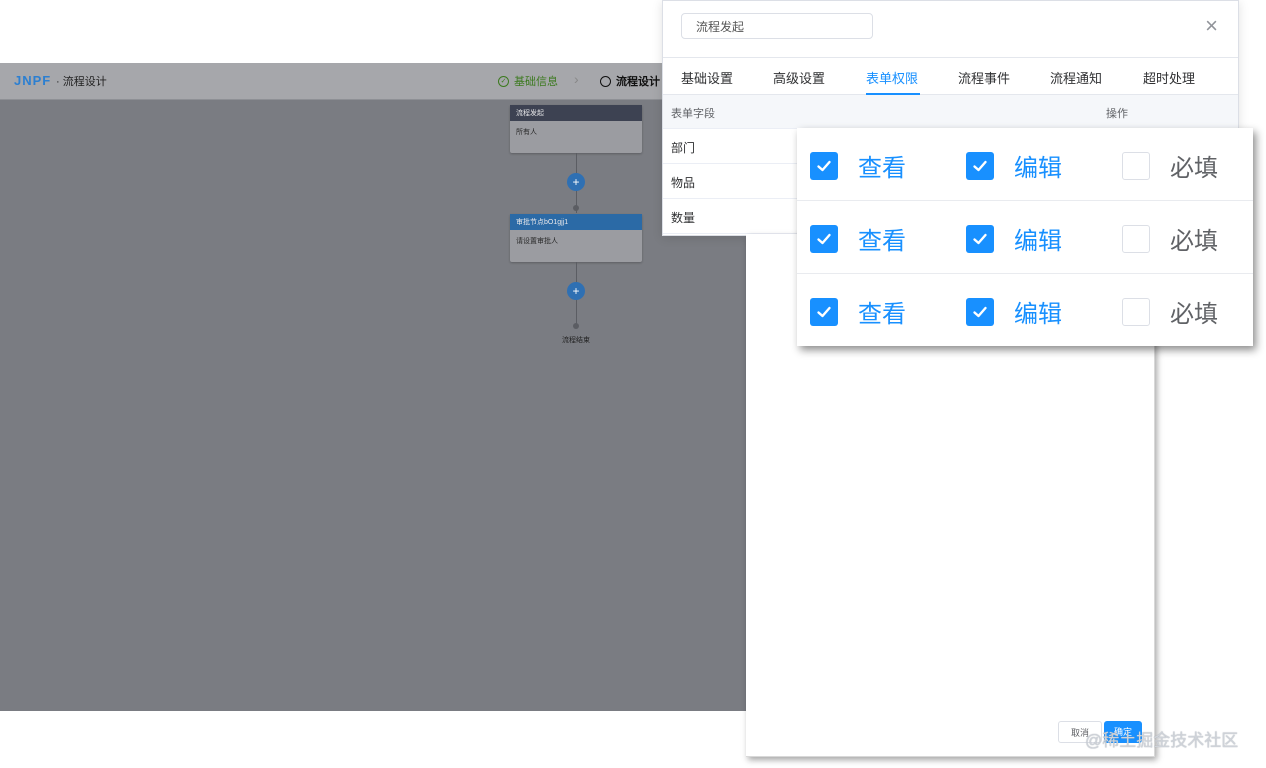  I want to click on field-name: 部门, so click(683, 148).